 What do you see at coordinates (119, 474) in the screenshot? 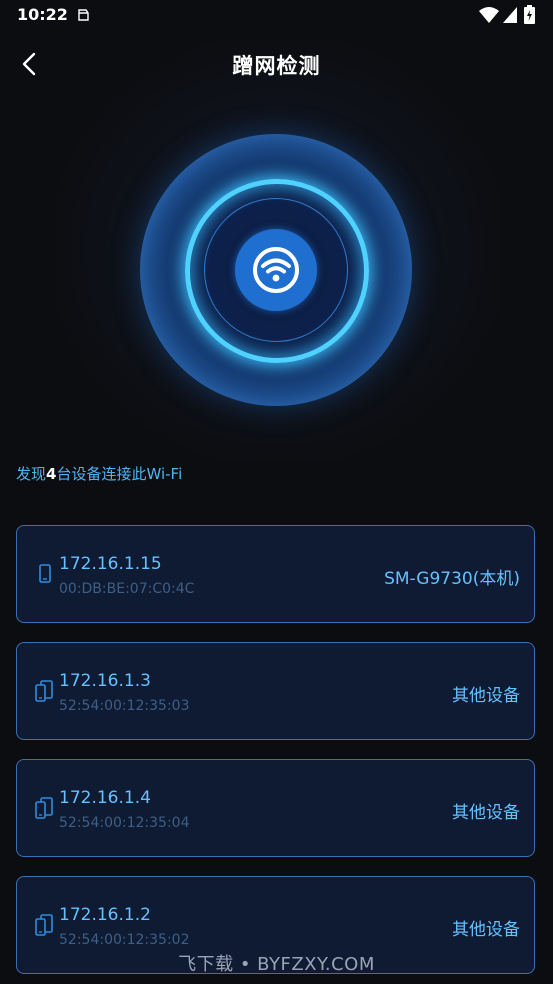
I see `summary-suffix: 台设备连接此Wi-Fi` at bounding box center [119, 474].